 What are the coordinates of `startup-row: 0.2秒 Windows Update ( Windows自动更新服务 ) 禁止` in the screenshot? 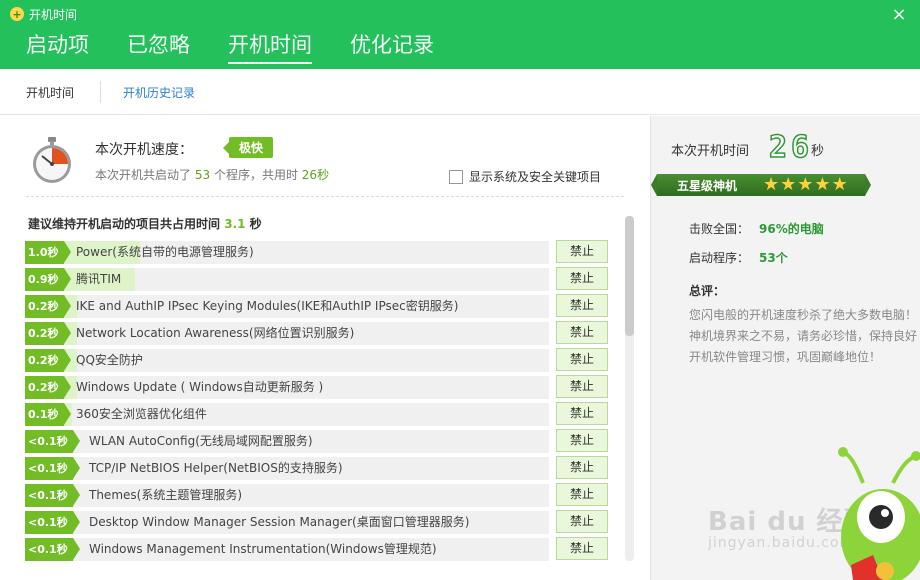 It's located at (320, 388).